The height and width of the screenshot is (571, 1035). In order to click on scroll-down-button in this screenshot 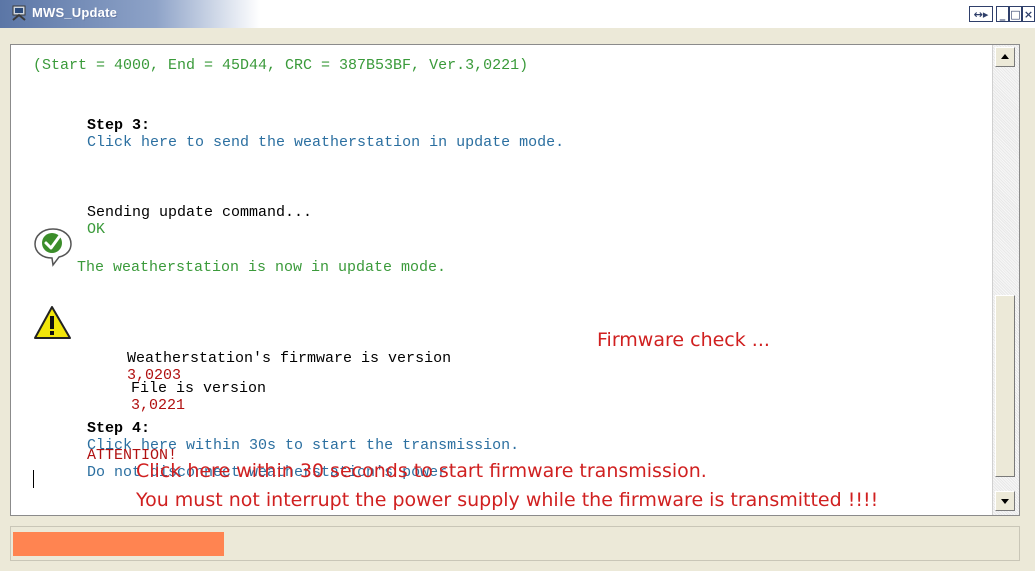, I will do `click(1005, 501)`.